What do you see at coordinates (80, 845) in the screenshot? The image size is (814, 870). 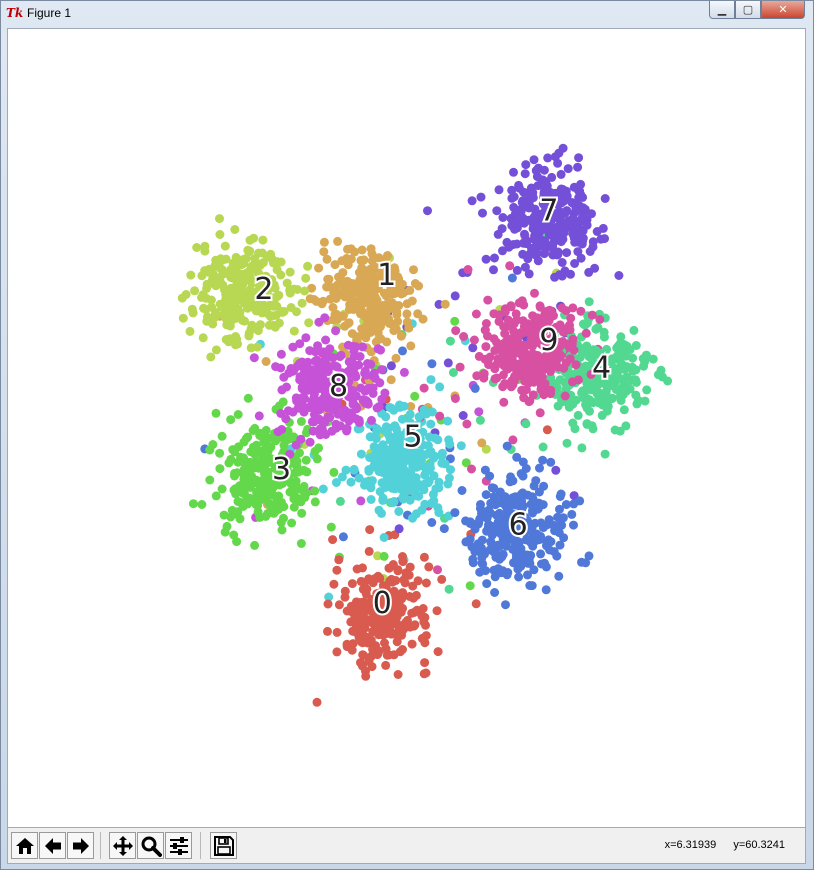 I see `forward-button` at bounding box center [80, 845].